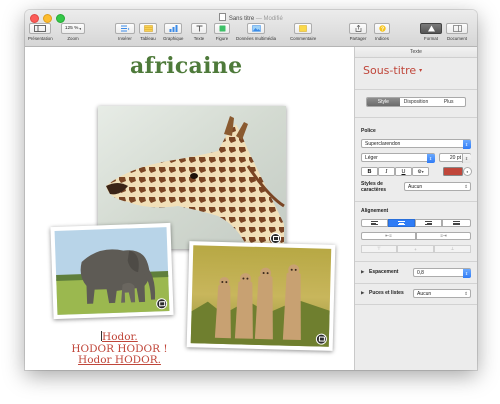 Image resolution: width=500 pixels, height=404 pixels. Describe the element at coordinates (421, 70) in the screenshot. I see `chevron-down-icon: ▾` at that location.